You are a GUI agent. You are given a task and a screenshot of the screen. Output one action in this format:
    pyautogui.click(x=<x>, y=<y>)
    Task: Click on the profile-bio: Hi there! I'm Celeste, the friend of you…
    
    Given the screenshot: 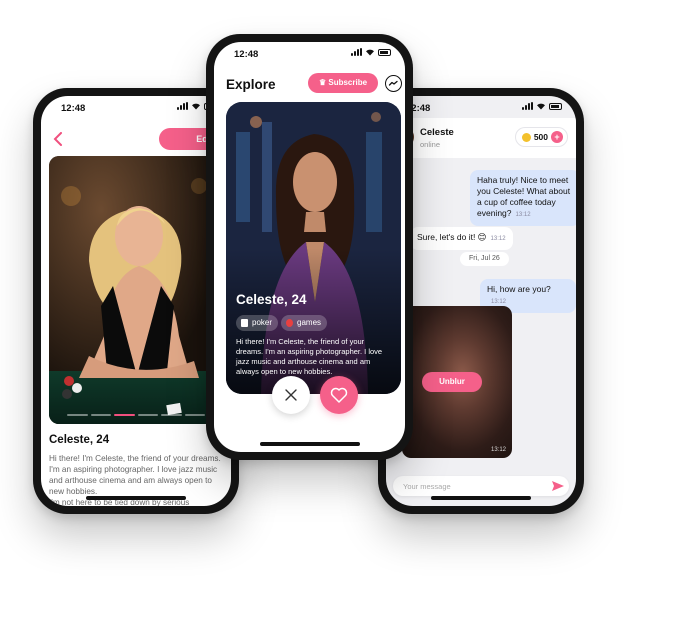 What is the action you would take?
    pyautogui.click(x=135, y=475)
    